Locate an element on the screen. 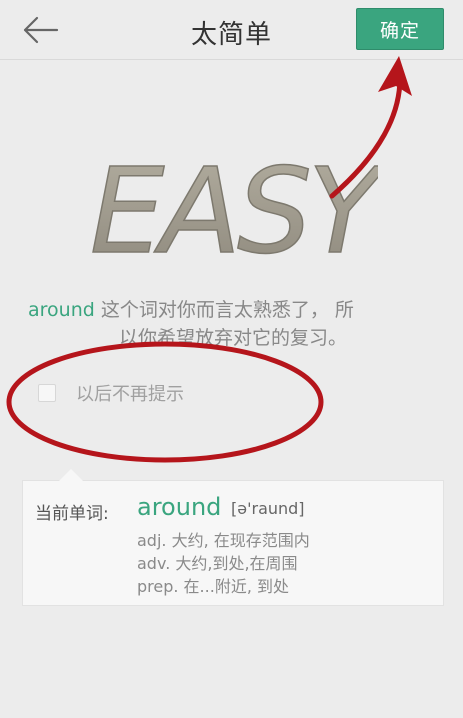  definition-adj: adj. 大约, 在现存范围内 is located at coordinates (223, 540).